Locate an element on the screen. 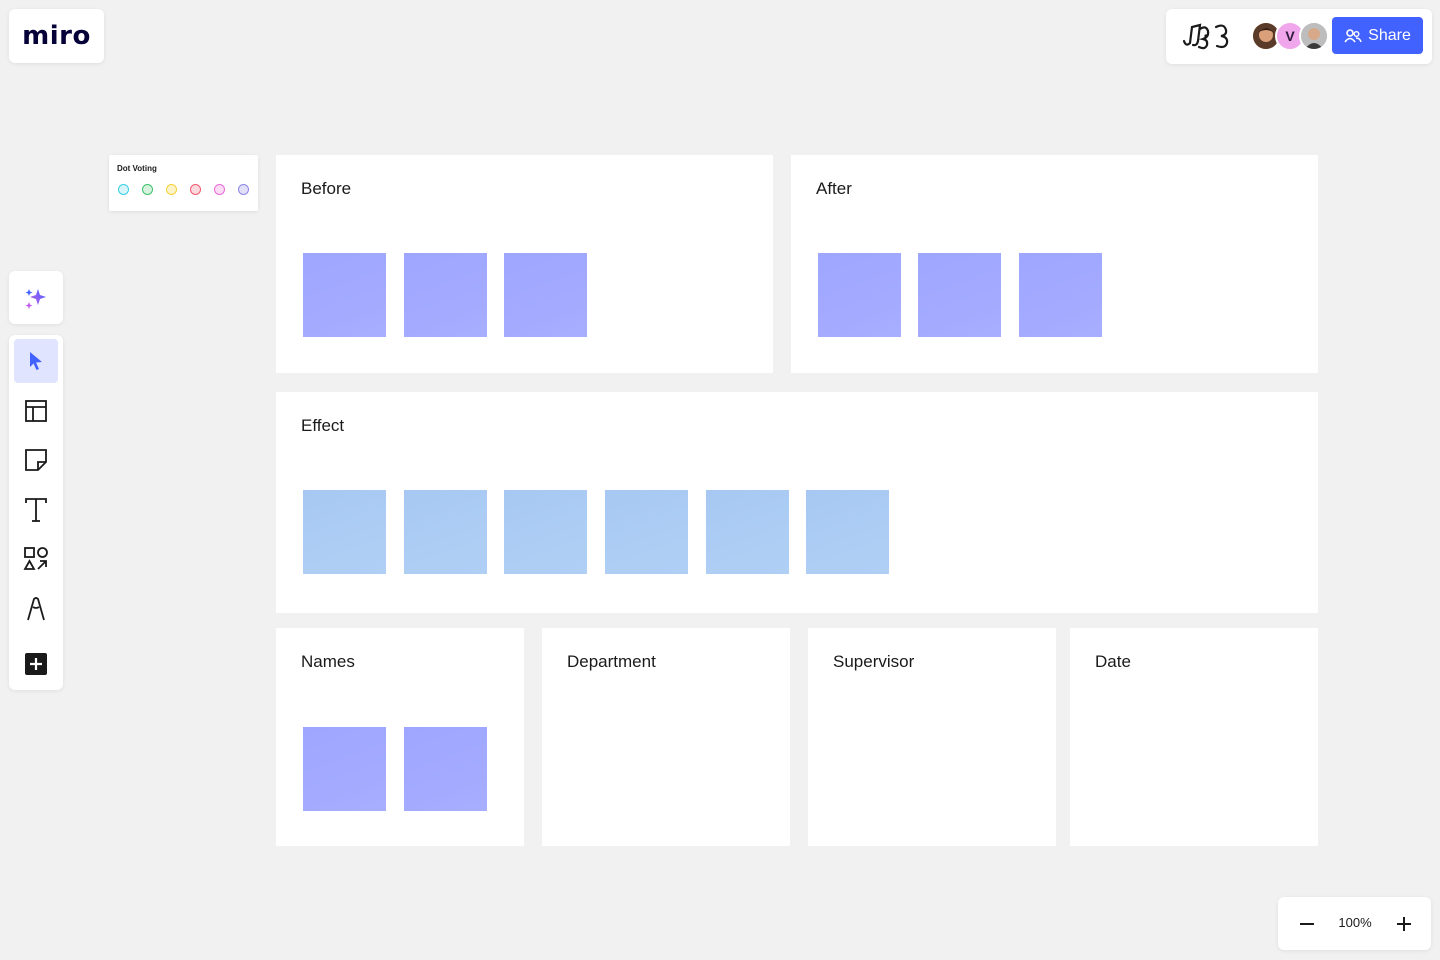 This screenshot has height=960, width=1440. share-button: Share is located at coordinates (1377, 35).